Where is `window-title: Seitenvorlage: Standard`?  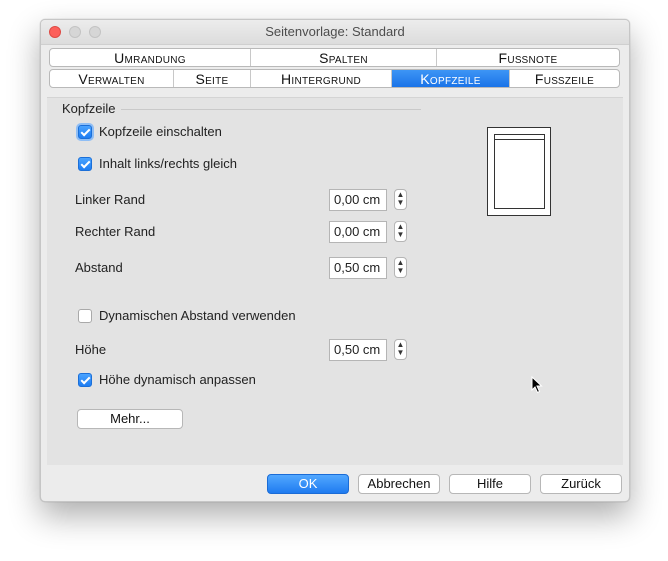 window-title: Seitenvorlage: Standard is located at coordinates (335, 31).